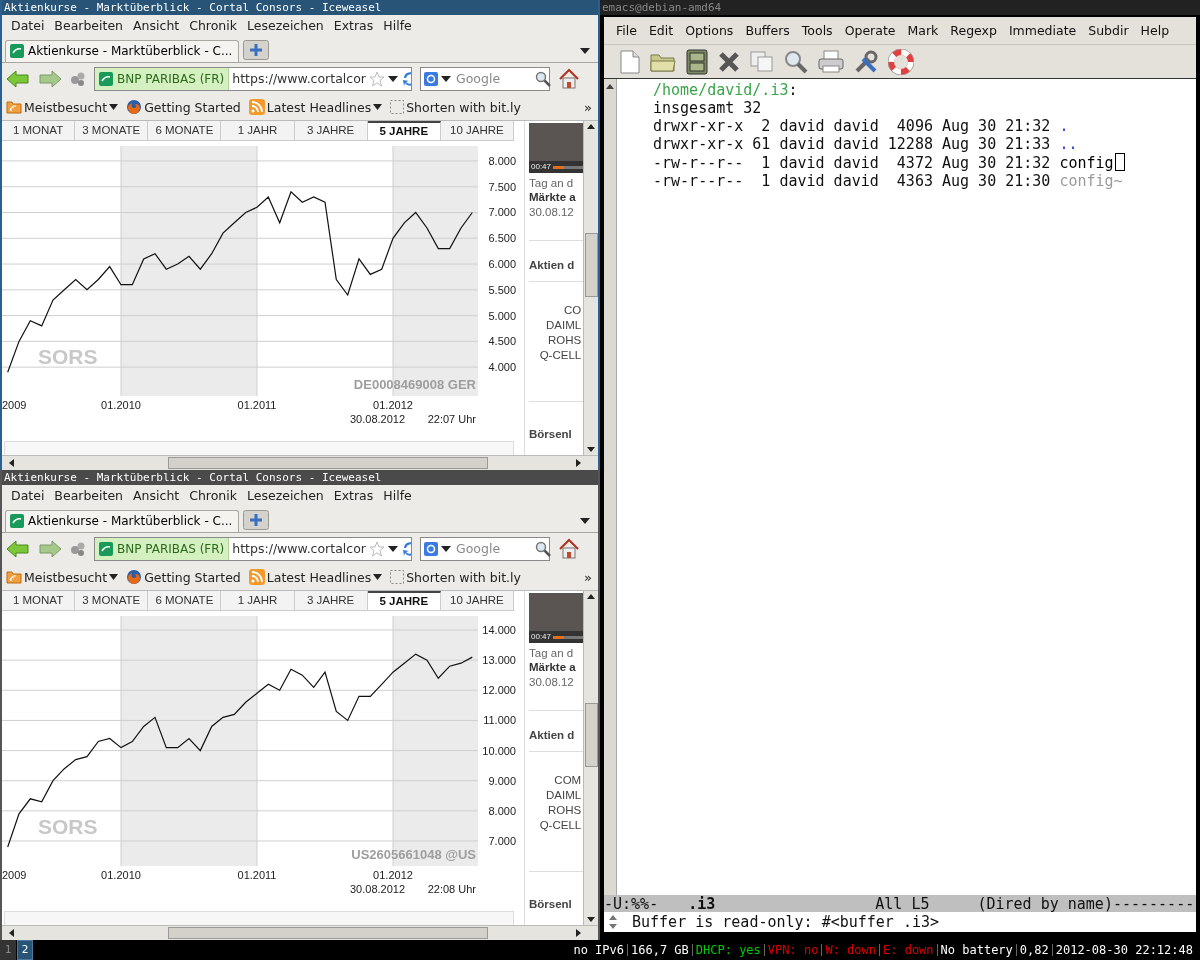 The image size is (1200, 960). Describe the element at coordinates (610, 87) in the screenshot. I see `scroll-up-icon` at that location.